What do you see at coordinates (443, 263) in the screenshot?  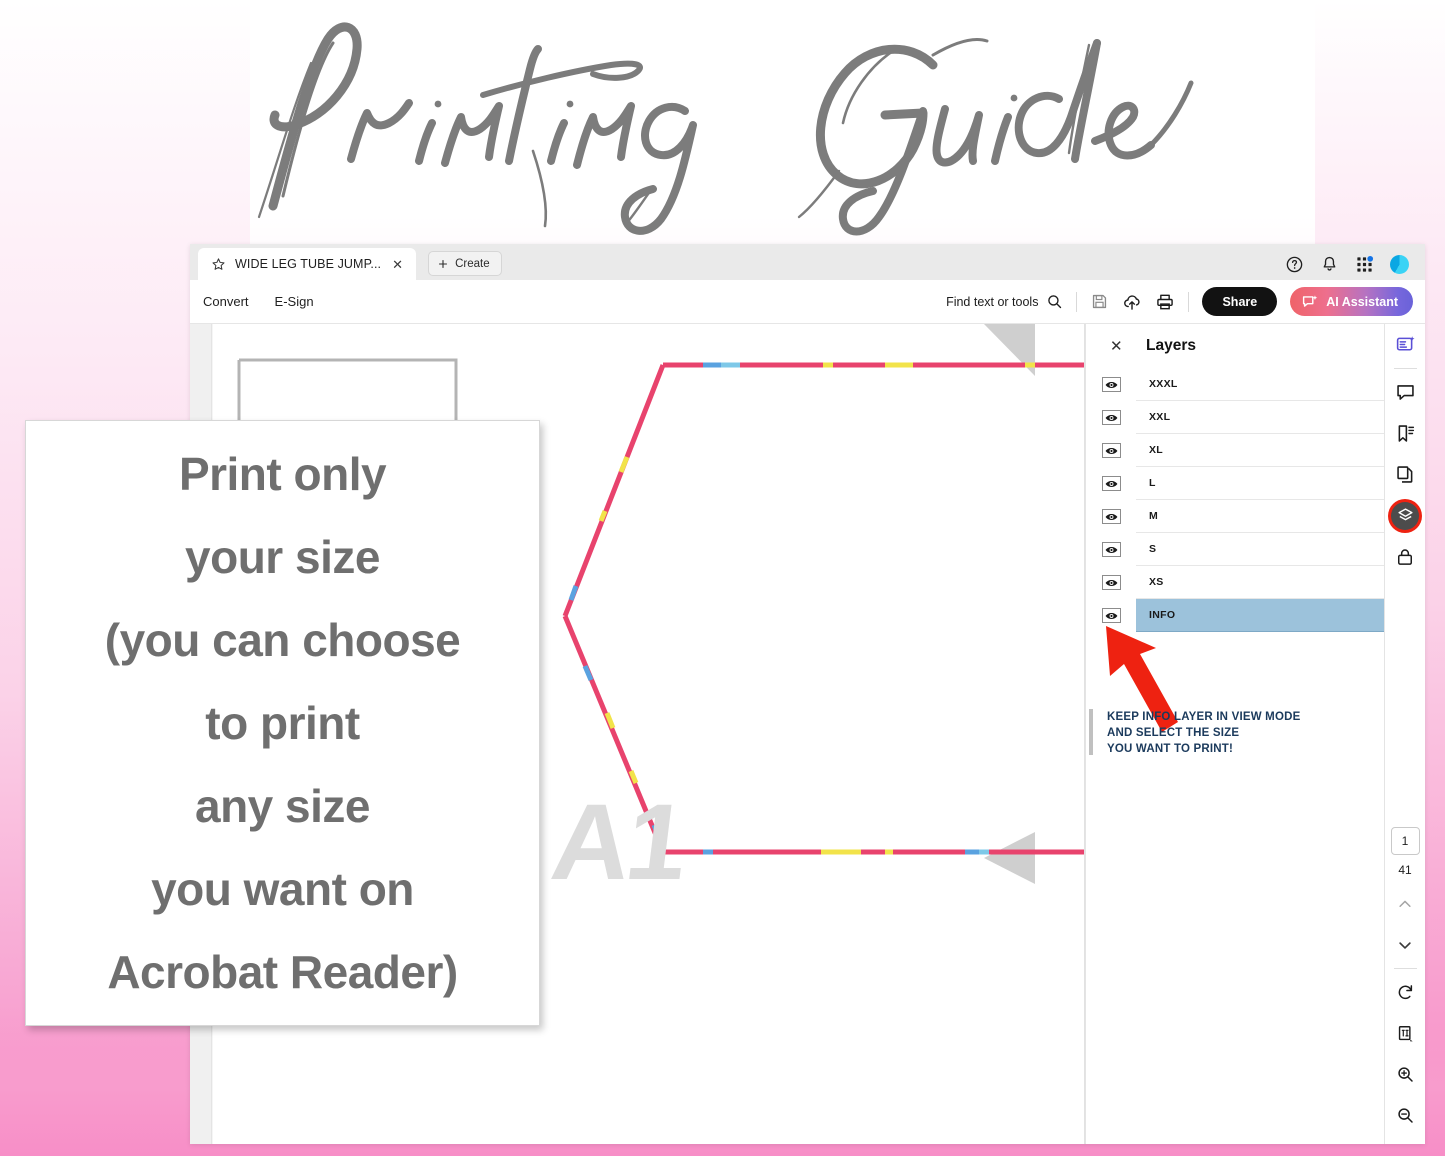 I see `plus-icon` at bounding box center [443, 263].